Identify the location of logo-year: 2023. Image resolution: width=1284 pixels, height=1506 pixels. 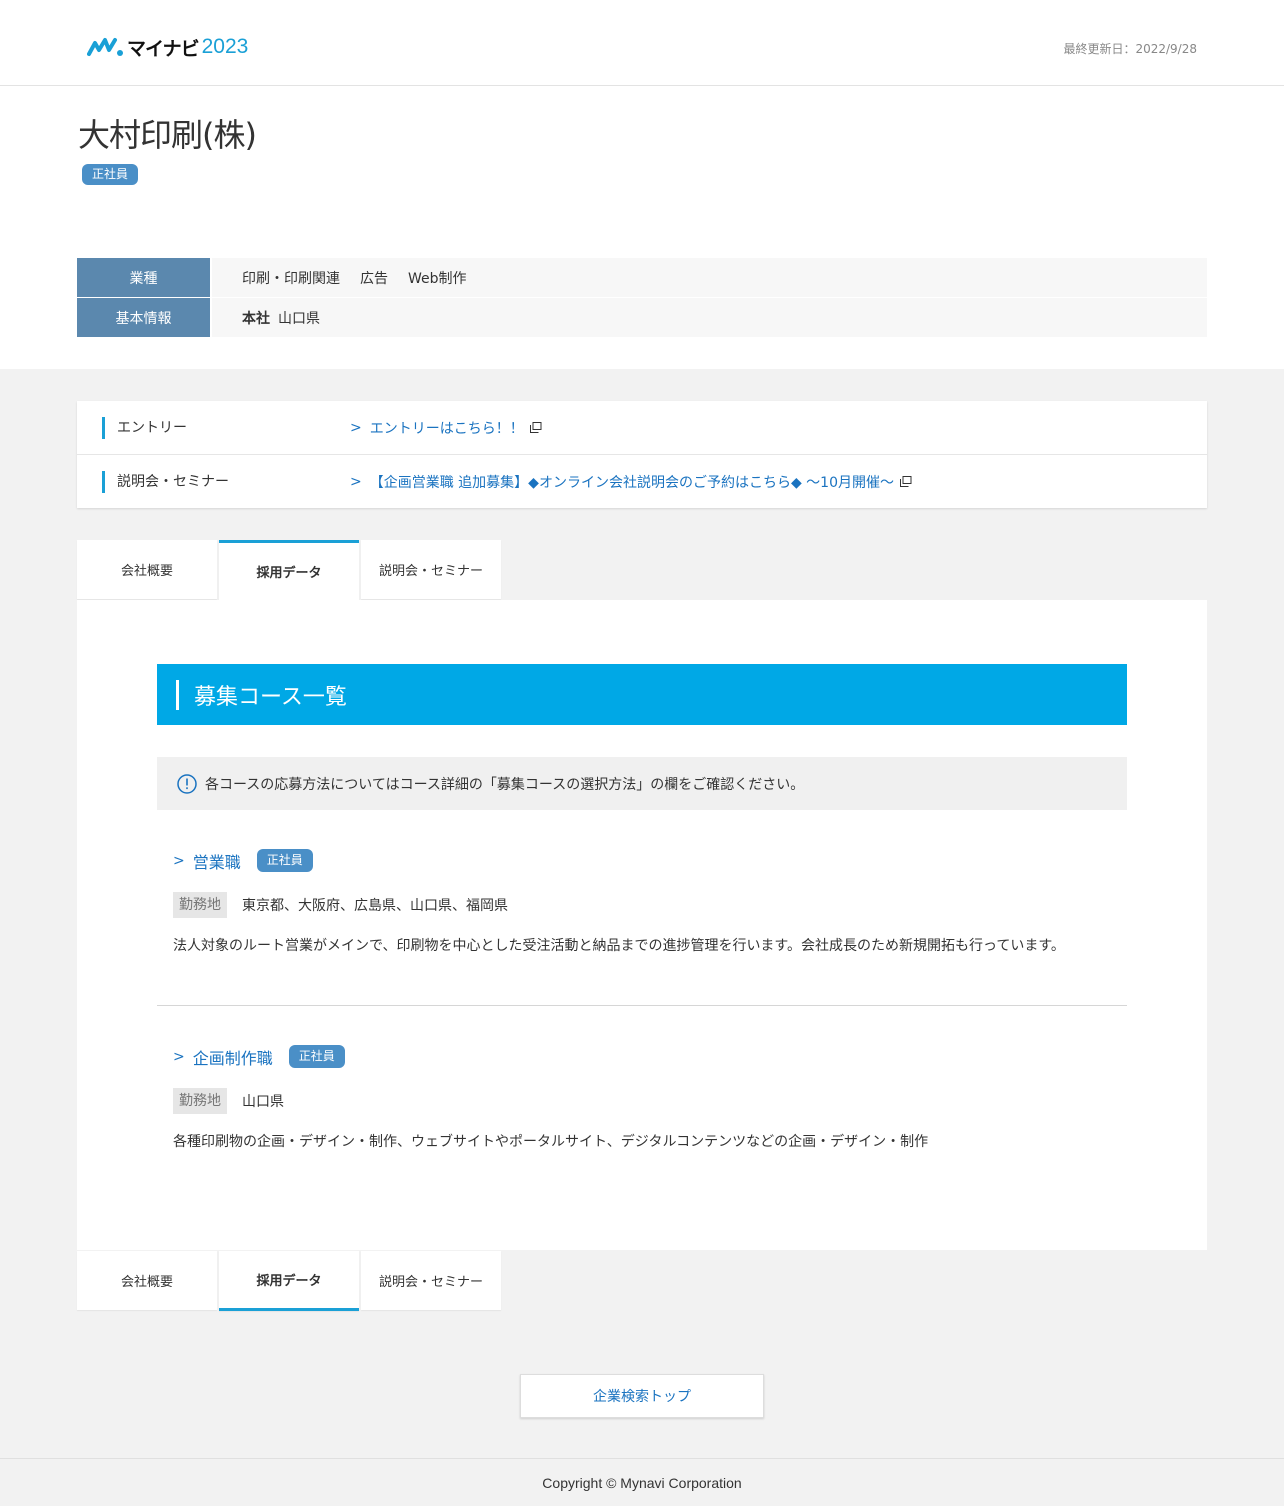
(225, 46).